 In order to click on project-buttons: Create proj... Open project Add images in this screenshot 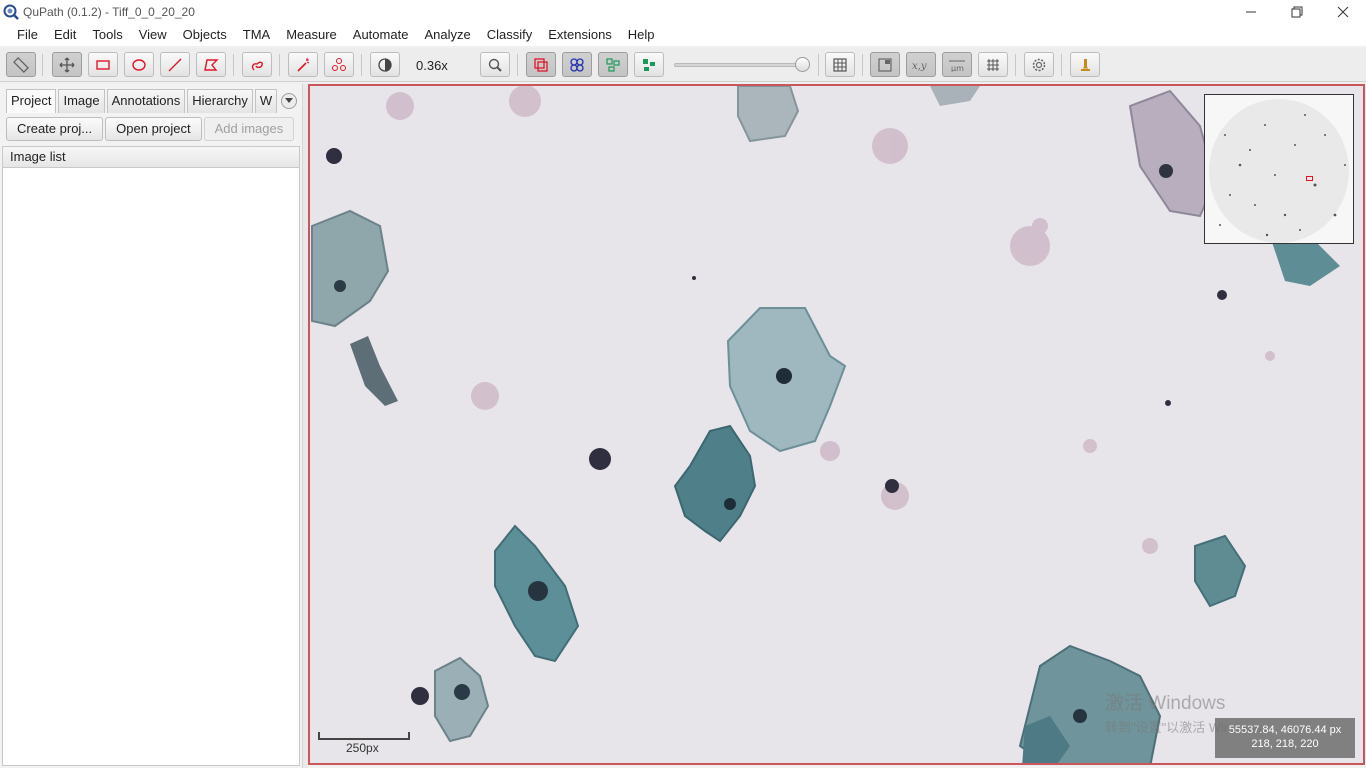, I will do `click(151, 129)`.